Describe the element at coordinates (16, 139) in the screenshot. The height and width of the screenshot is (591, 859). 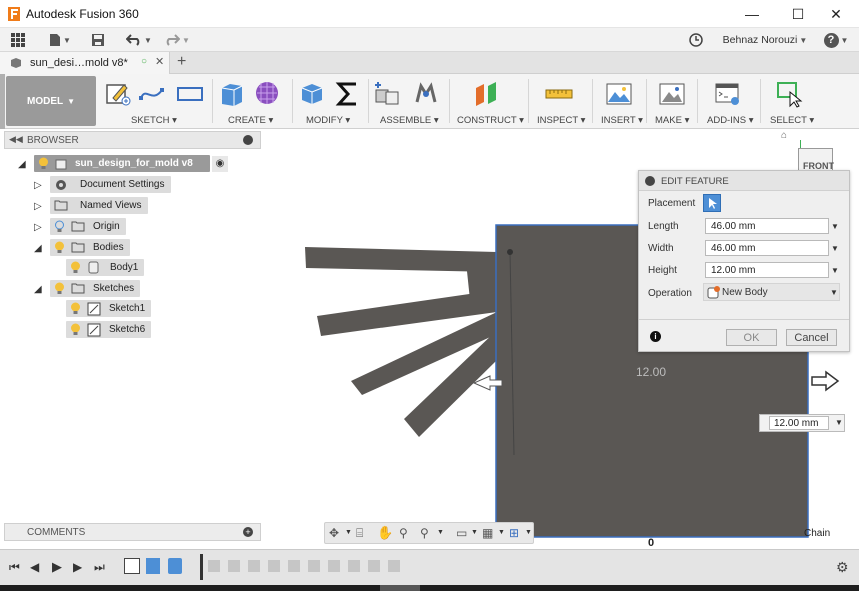
I see `collapse-panel-icon: ◀◀` at that location.